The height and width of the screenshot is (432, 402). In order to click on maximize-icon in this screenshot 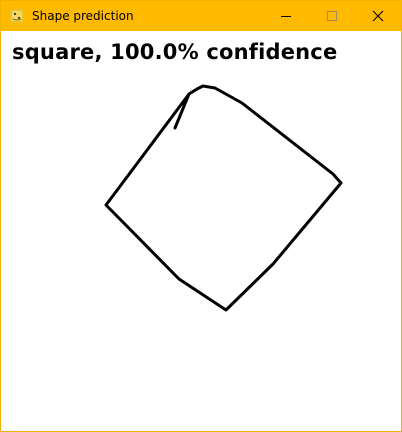, I will do `click(332, 16)`.